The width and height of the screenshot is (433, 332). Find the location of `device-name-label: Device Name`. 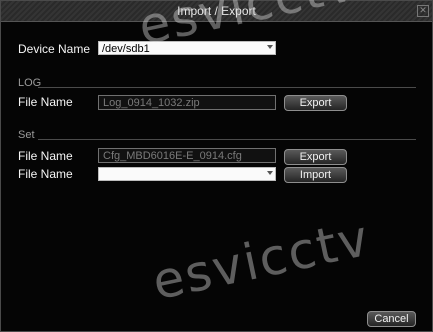

device-name-label: Device Name is located at coordinates (54, 49).